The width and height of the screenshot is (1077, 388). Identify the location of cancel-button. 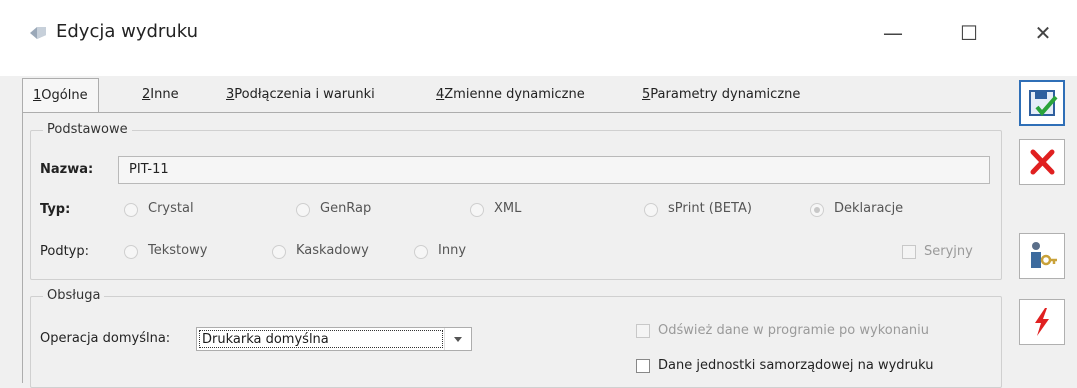
(1042, 162).